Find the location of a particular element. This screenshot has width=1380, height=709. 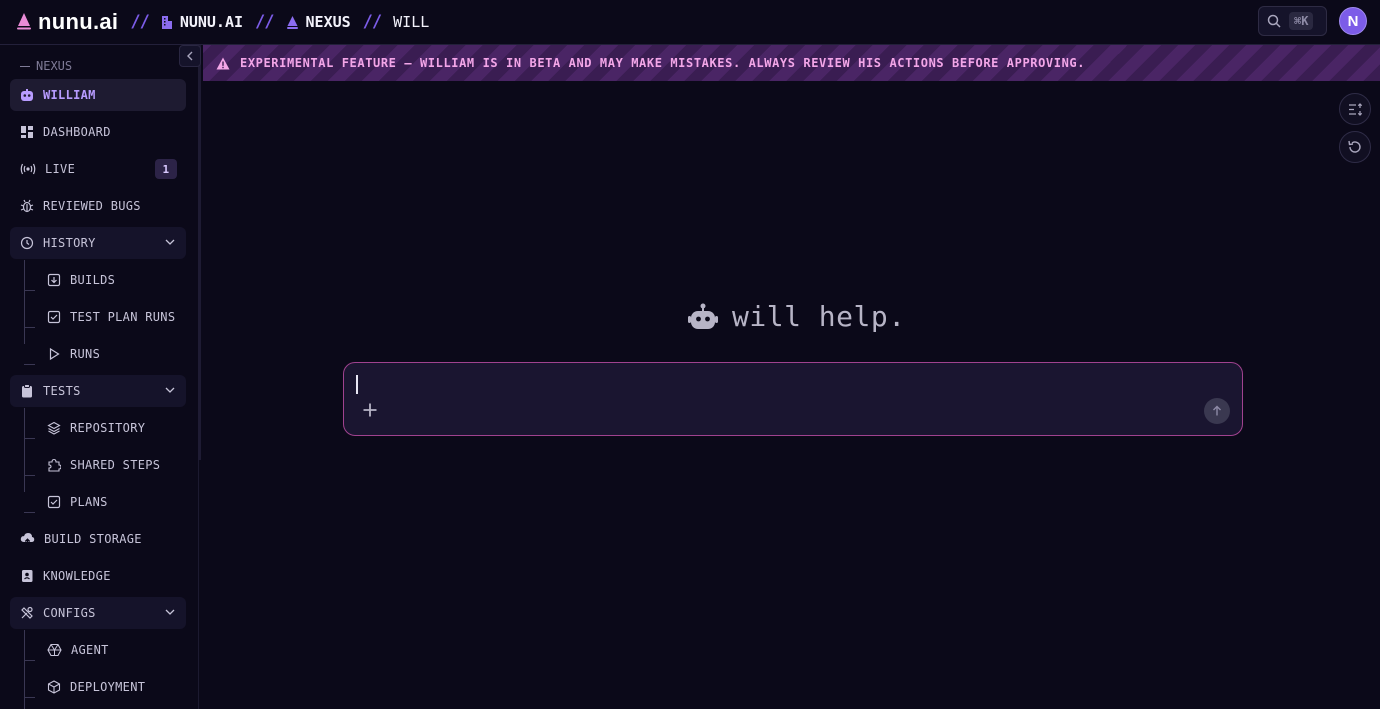

puzzle-icon is located at coordinates (54, 465).